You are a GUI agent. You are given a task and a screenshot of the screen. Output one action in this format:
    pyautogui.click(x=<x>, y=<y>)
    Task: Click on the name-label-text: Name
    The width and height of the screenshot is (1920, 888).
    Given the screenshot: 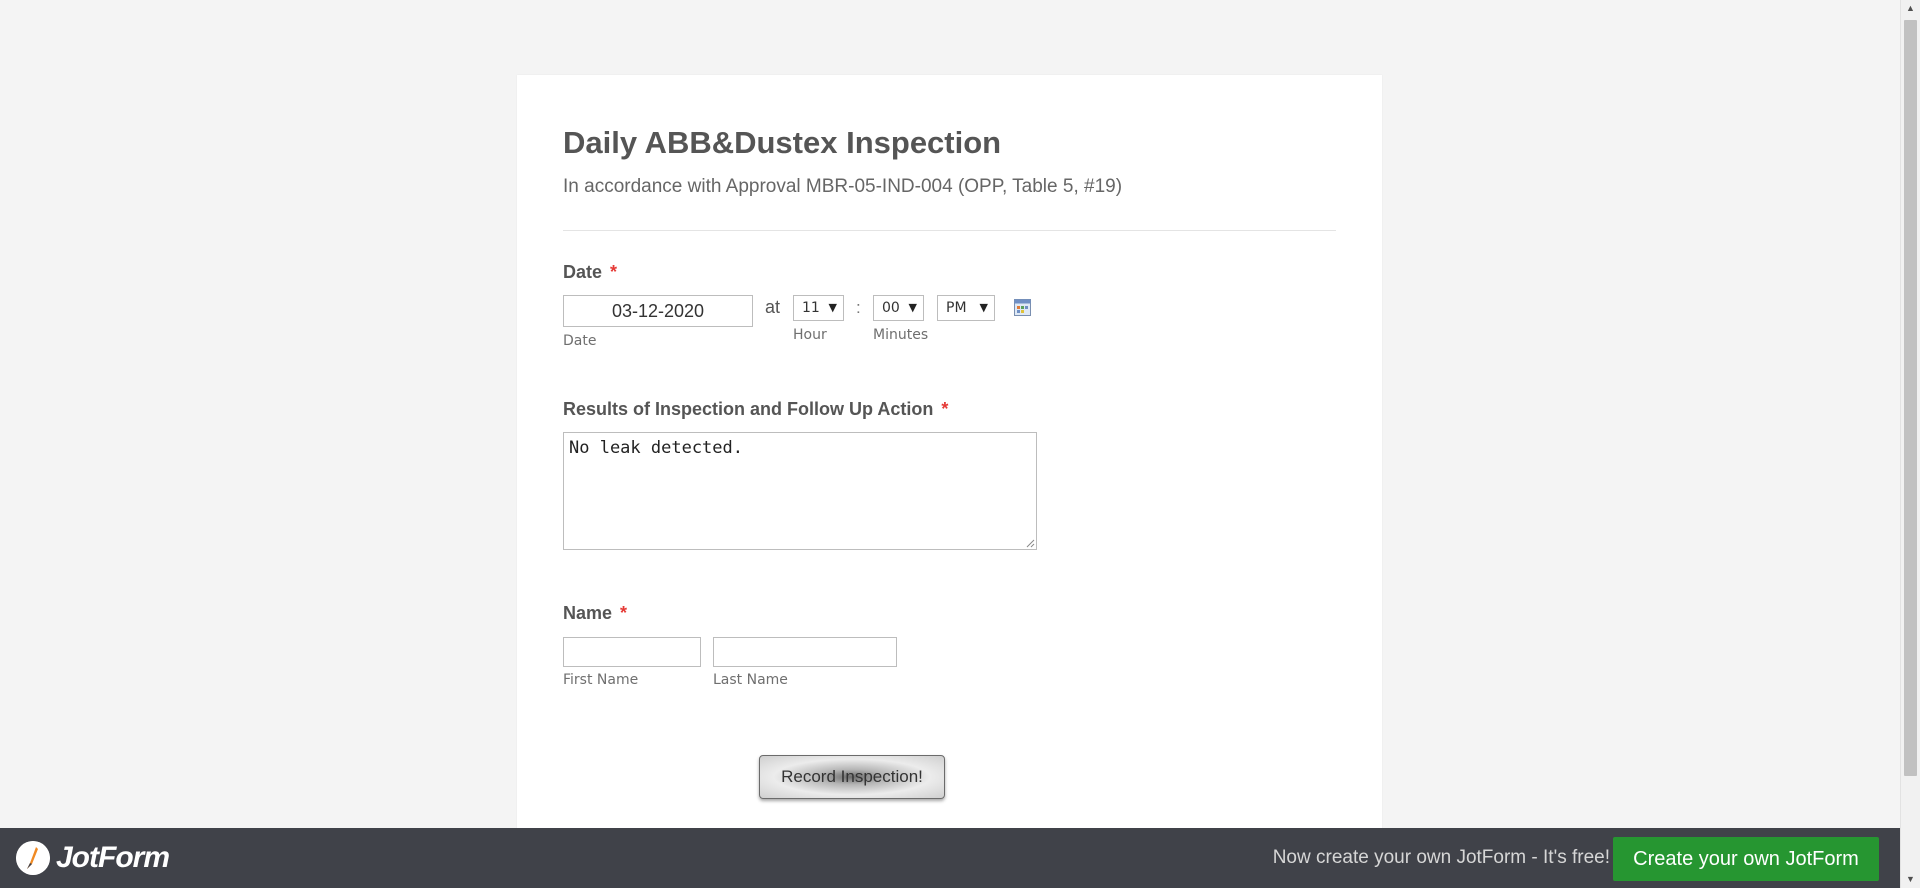 What is the action you would take?
    pyautogui.click(x=588, y=613)
    